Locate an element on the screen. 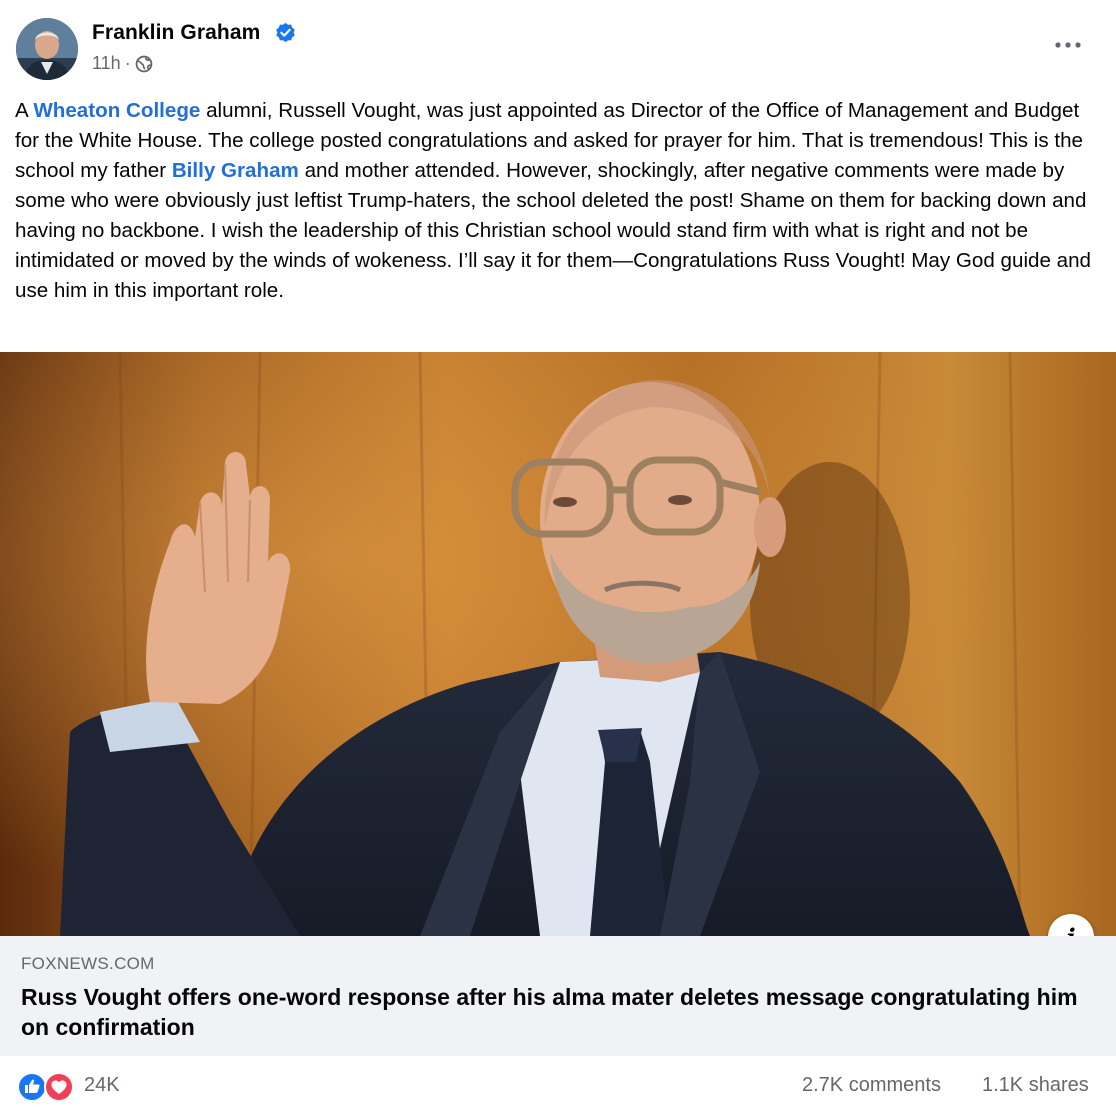 This screenshot has height=1110, width=1116. post-timestamp: 11h is located at coordinates (106, 63).